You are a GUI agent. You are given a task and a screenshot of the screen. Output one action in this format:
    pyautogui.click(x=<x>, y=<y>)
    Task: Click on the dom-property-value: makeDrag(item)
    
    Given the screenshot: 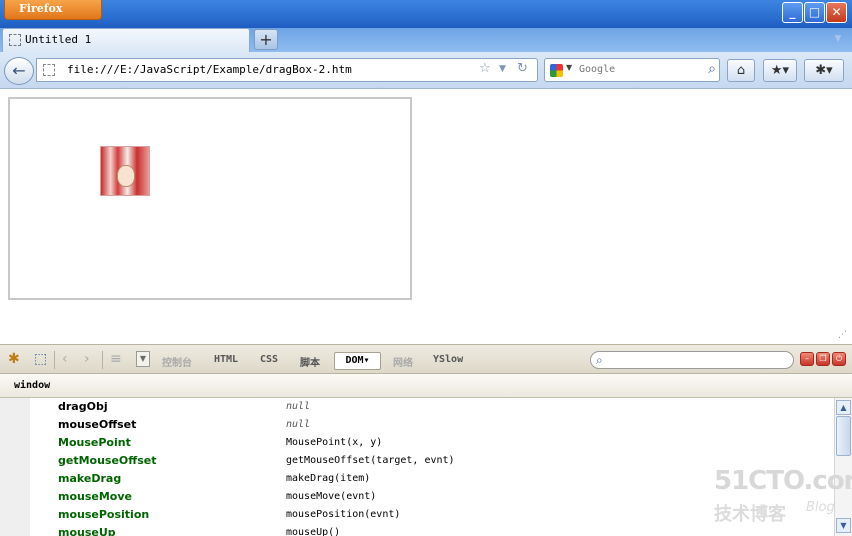 What is the action you would take?
    pyautogui.click(x=328, y=479)
    